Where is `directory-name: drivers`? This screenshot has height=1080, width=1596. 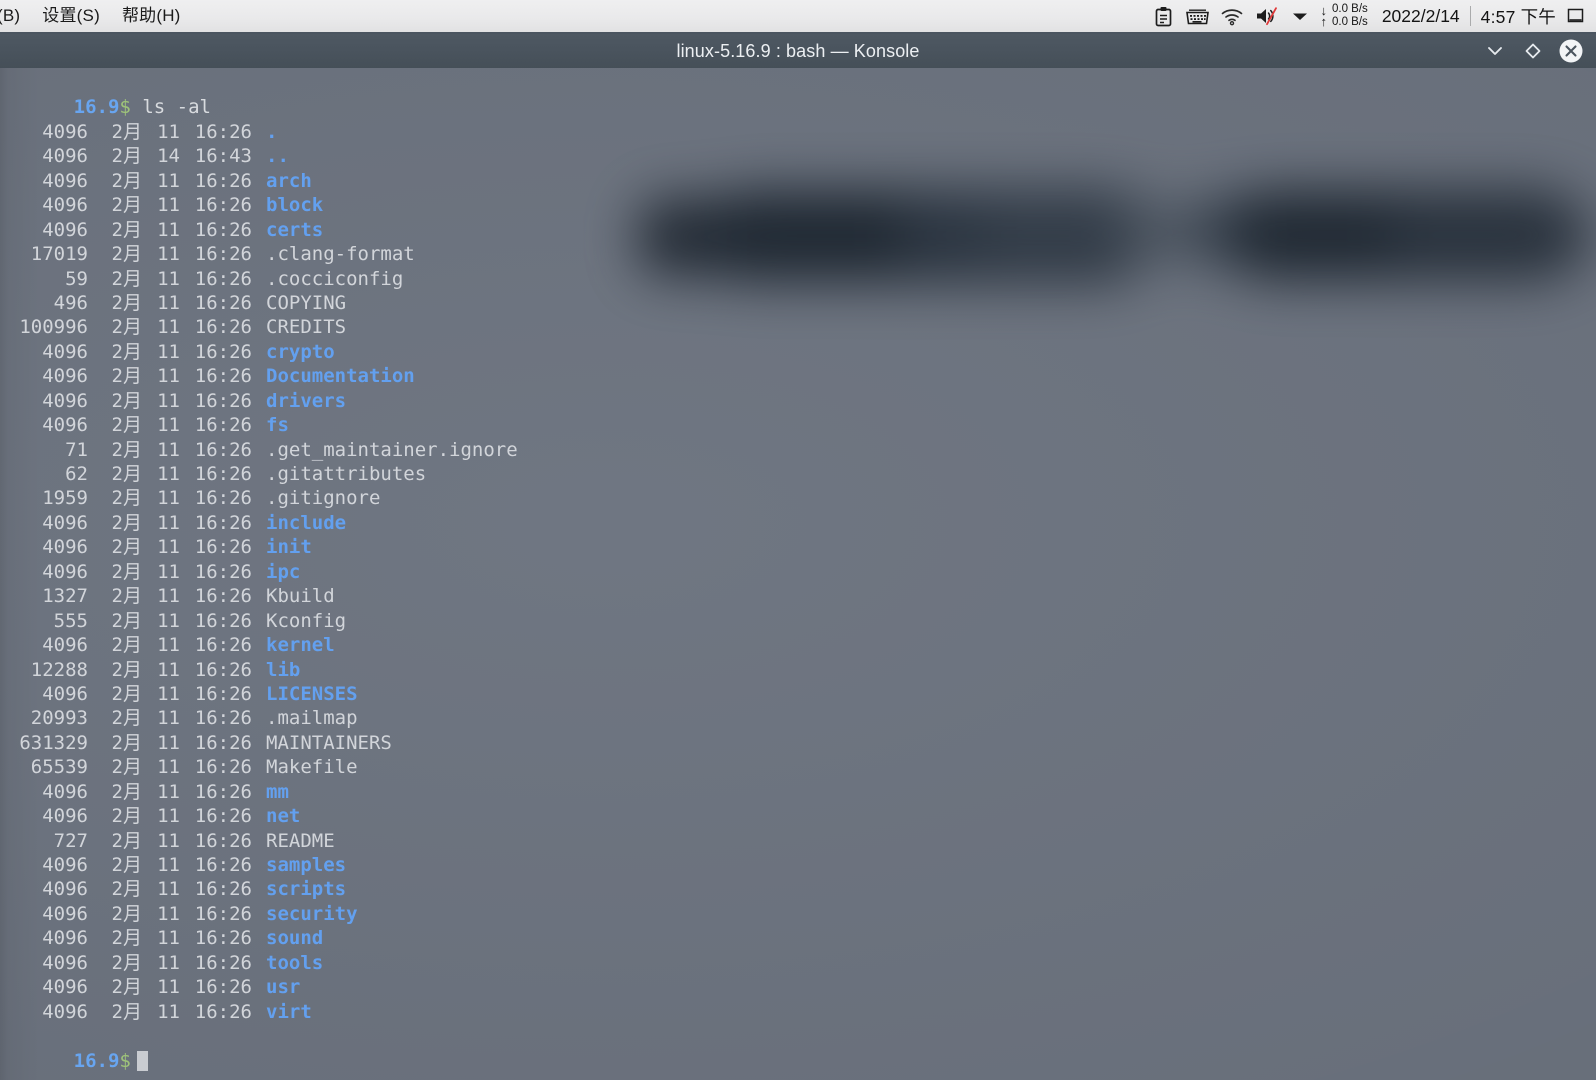 directory-name: drivers is located at coordinates (306, 400).